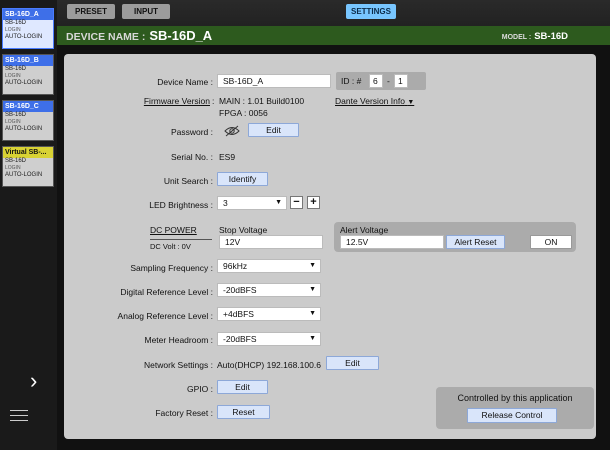 The width and height of the screenshot is (610, 450). Describe the element at coordinates (91, 11) in the screenshot. I see `tab-preset: PRESET` at that location.